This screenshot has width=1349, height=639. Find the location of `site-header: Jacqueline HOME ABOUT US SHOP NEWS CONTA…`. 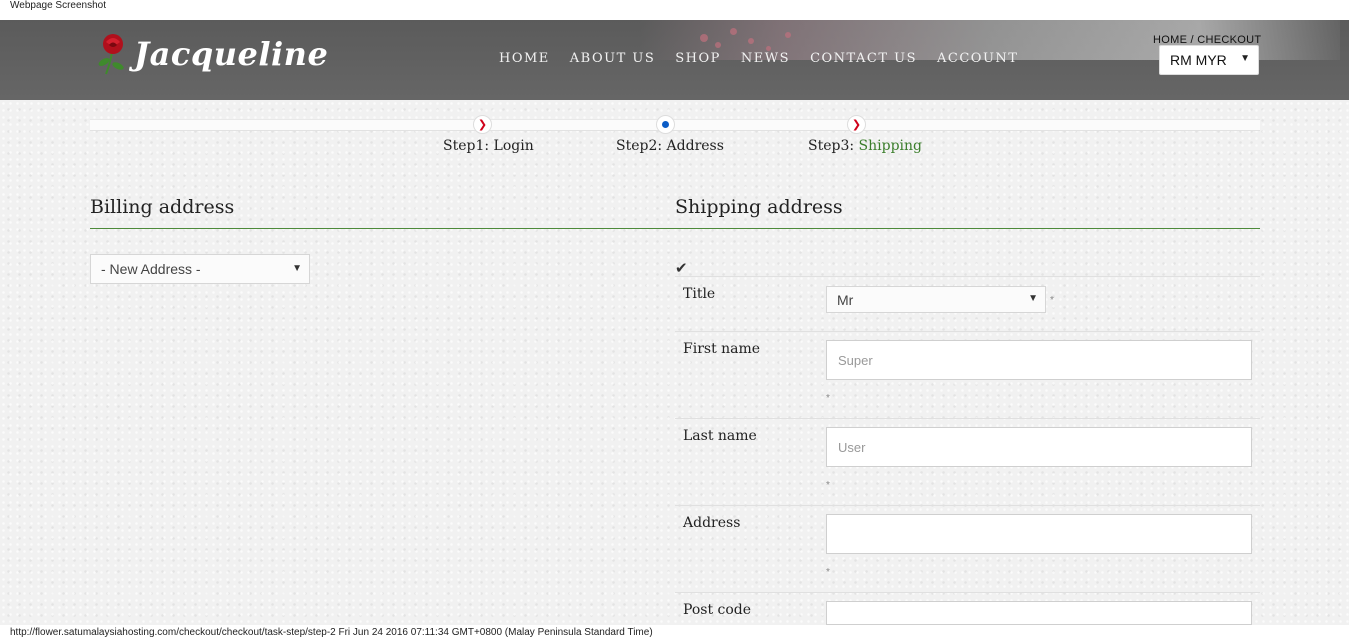

site-header: Jacqueline HOME ABOUT US SHOP NEWS CONTA… is located at coordinates (674, 60).